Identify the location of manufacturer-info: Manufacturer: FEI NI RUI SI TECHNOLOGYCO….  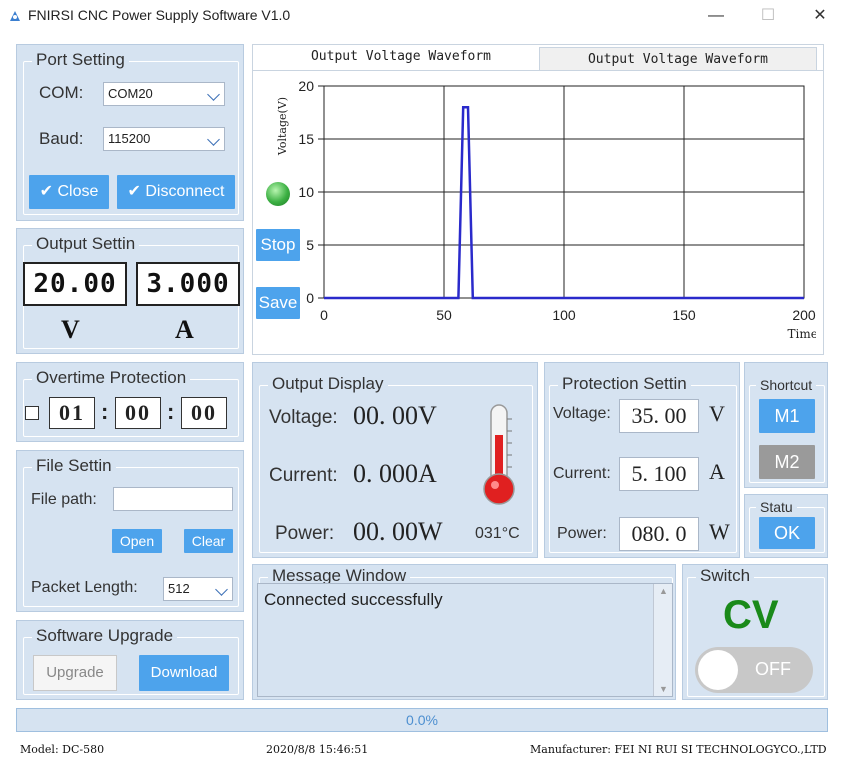
(678, 749).